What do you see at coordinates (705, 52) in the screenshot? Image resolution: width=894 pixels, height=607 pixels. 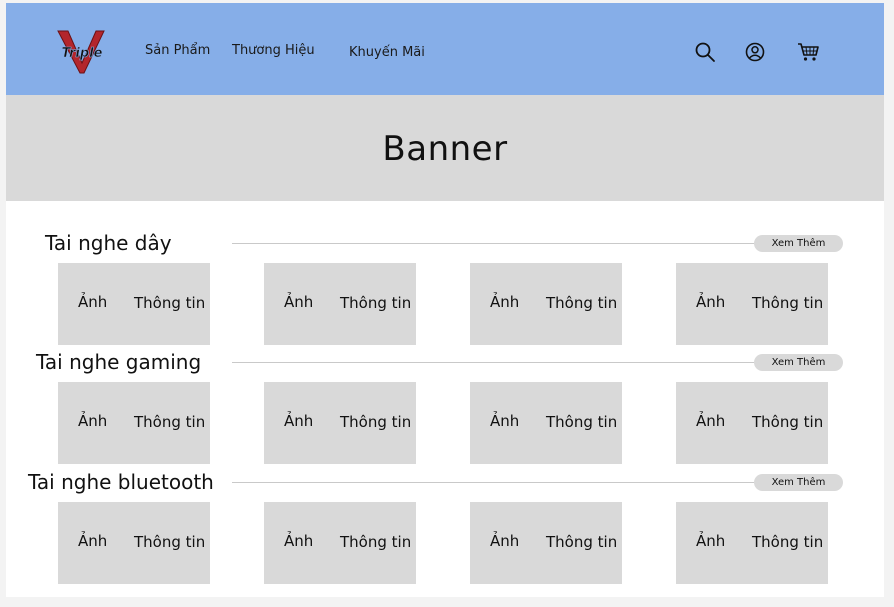 I see `search-icon` at bounding box center [705, 52].